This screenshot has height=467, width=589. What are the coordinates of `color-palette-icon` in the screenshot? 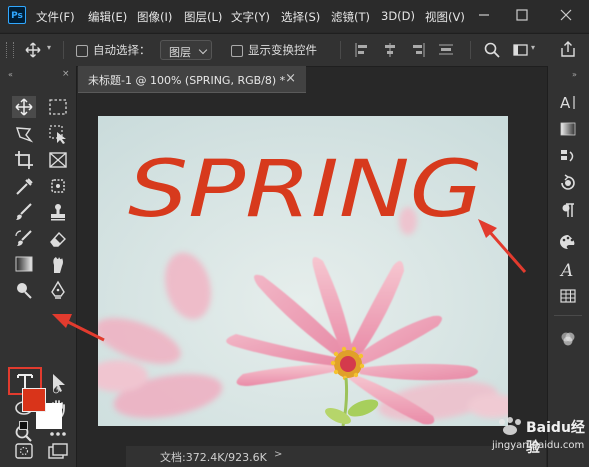 It's located at (568, 242).